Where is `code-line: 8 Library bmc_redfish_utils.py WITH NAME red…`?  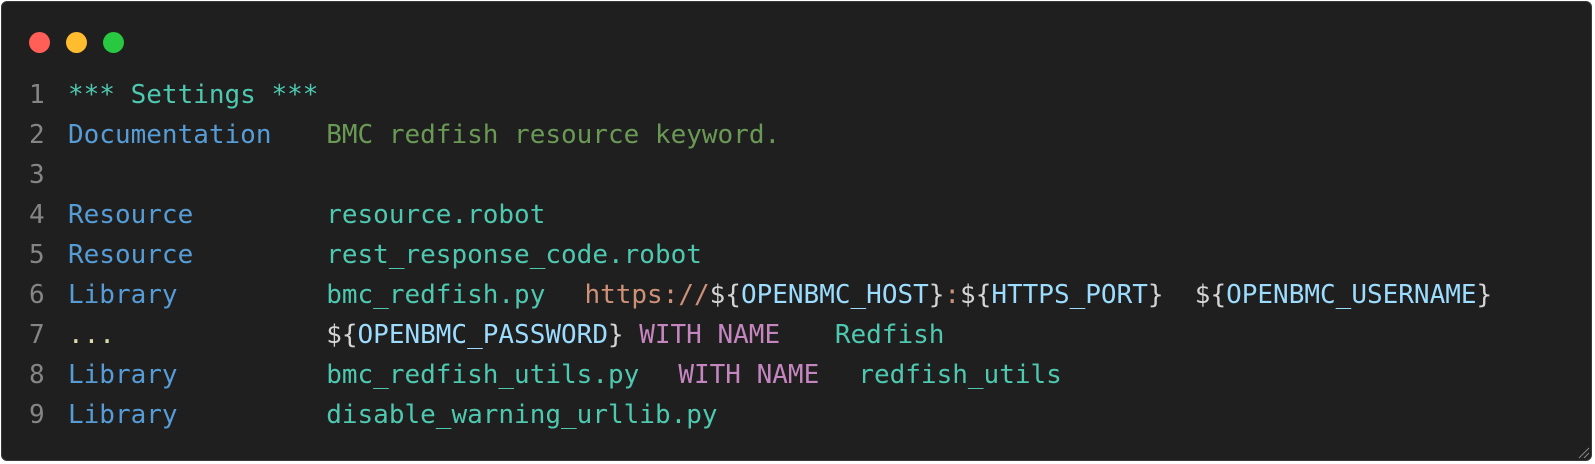 code-line: 8 Library bmc_redfish_utils.py WITH NAME red… is located at coordinates (796, 375).